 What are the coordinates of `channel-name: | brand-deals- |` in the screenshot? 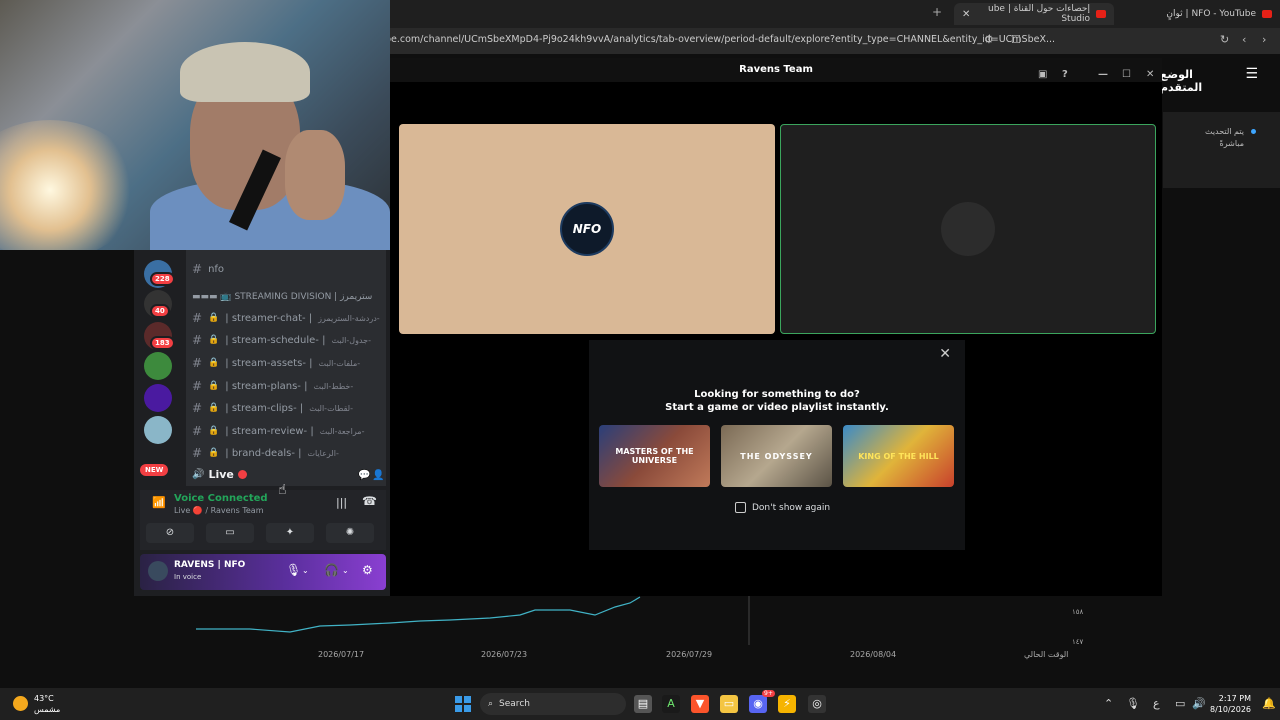 It's located at (263, 453).